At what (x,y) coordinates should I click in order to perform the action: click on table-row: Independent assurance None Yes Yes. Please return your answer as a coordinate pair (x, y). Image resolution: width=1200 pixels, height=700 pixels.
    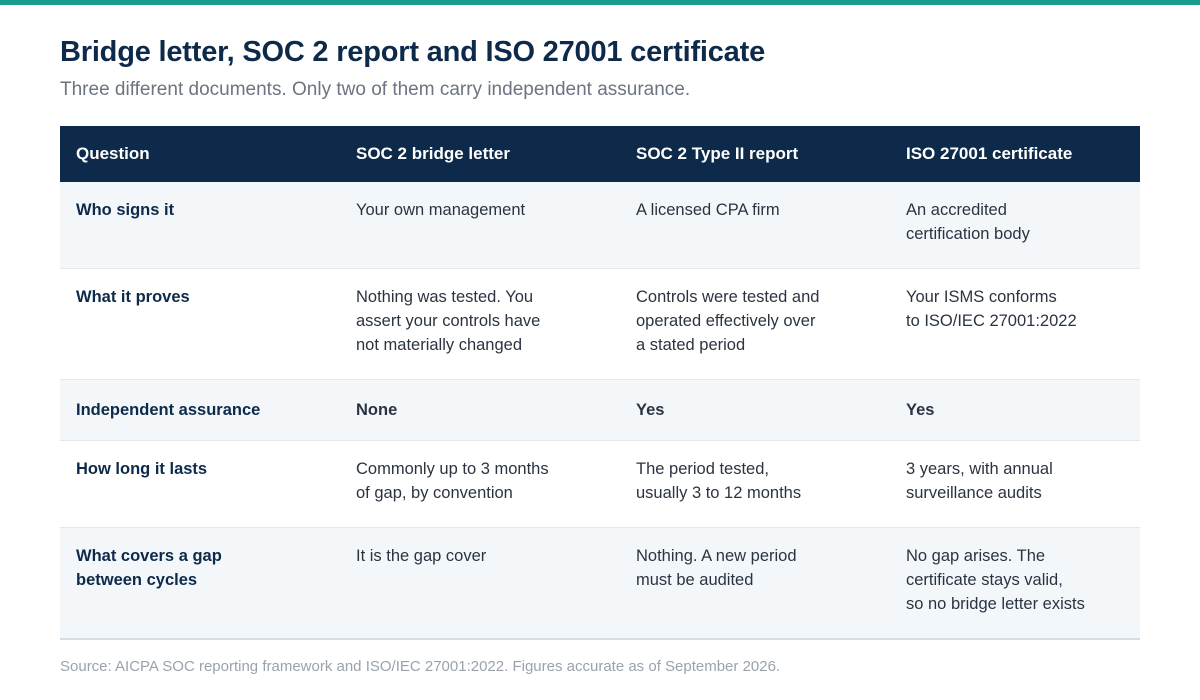
    Looking at the image, I should click on (600, 410).